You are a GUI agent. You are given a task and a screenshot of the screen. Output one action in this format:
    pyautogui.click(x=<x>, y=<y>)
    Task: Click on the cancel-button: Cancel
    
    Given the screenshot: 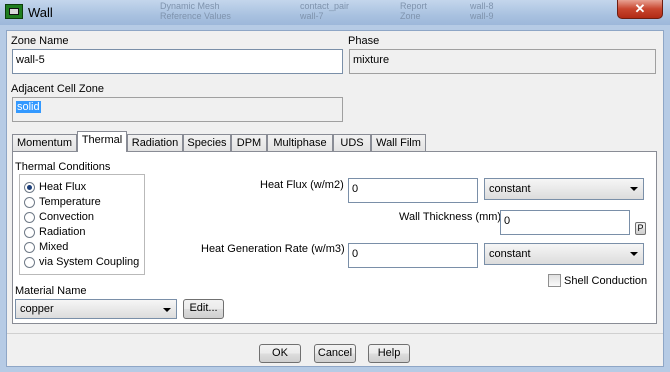 What is the action you would take?
    pyautogui.click(x=335, y=353)
    